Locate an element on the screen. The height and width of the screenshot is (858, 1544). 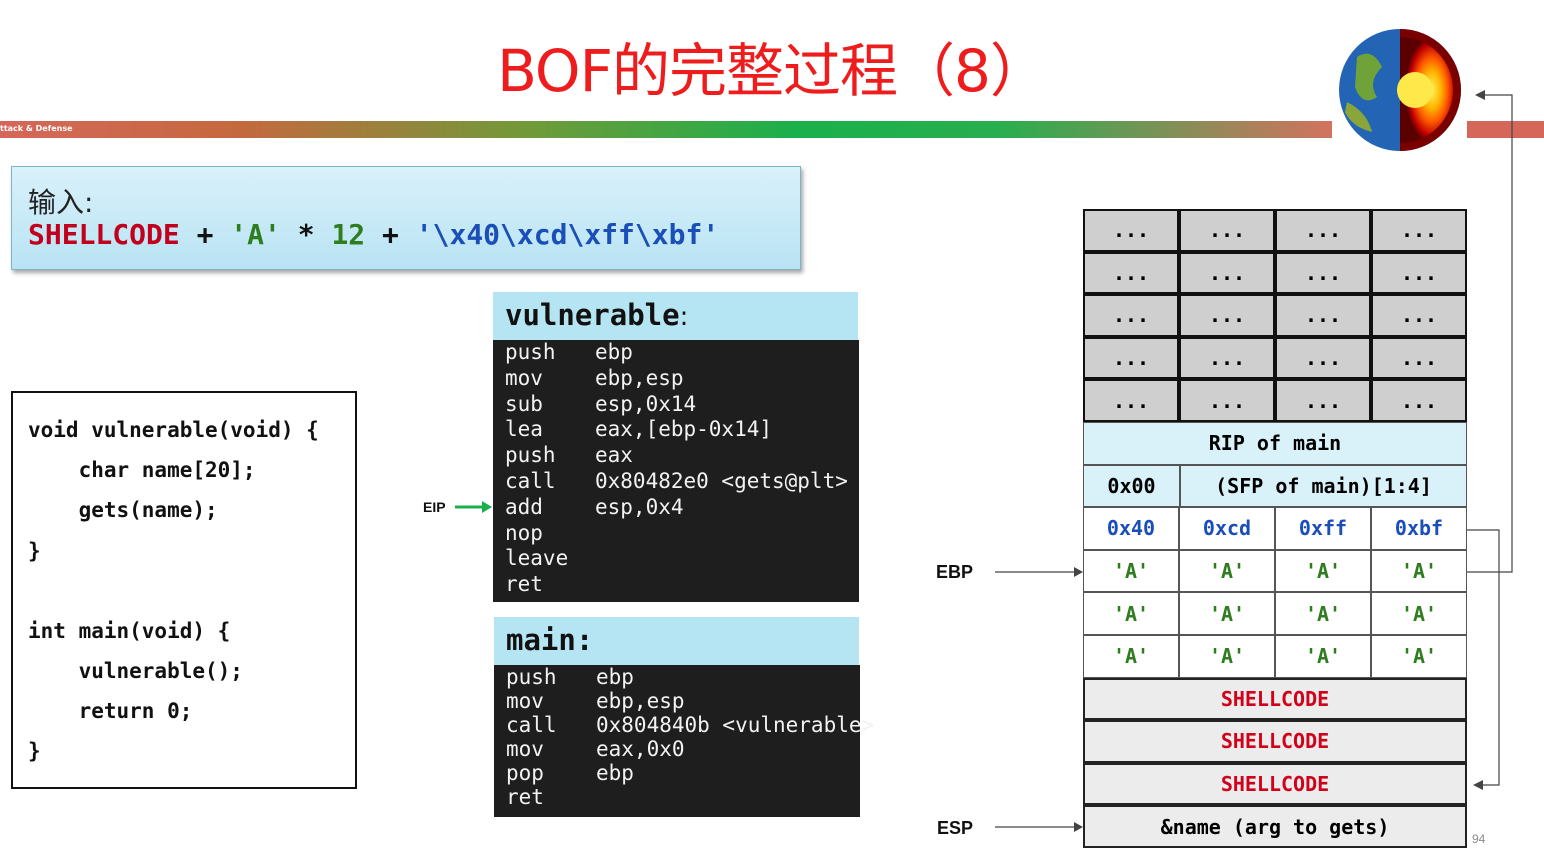
eip-arrow is located at coordinates (473, 507).